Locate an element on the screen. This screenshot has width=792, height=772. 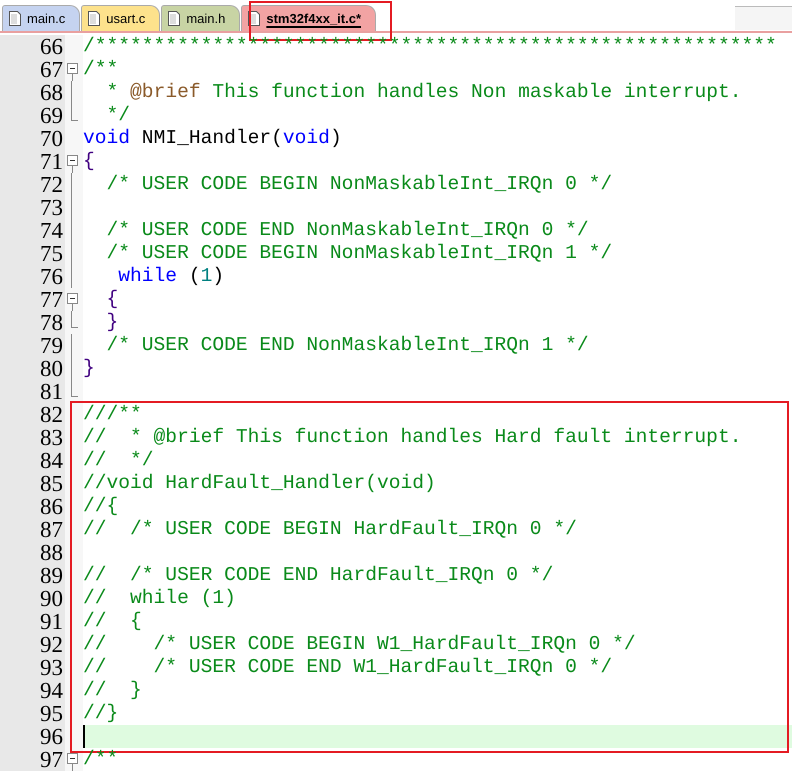
file-tab: main.c is located at coordinates (41, 18).